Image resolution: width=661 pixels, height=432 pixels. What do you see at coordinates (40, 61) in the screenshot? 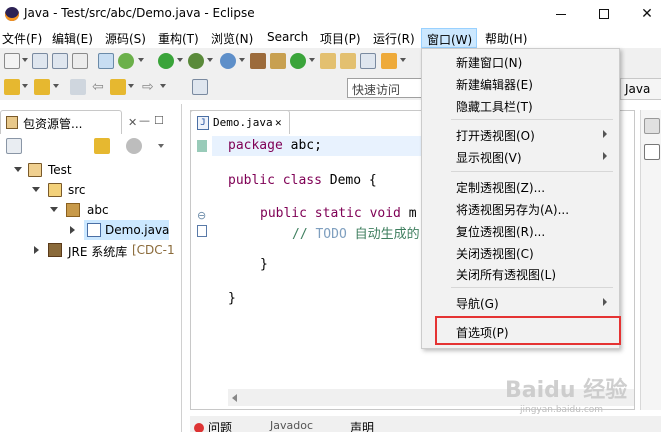
I see `save-icon` at bounding box center [40, 61].